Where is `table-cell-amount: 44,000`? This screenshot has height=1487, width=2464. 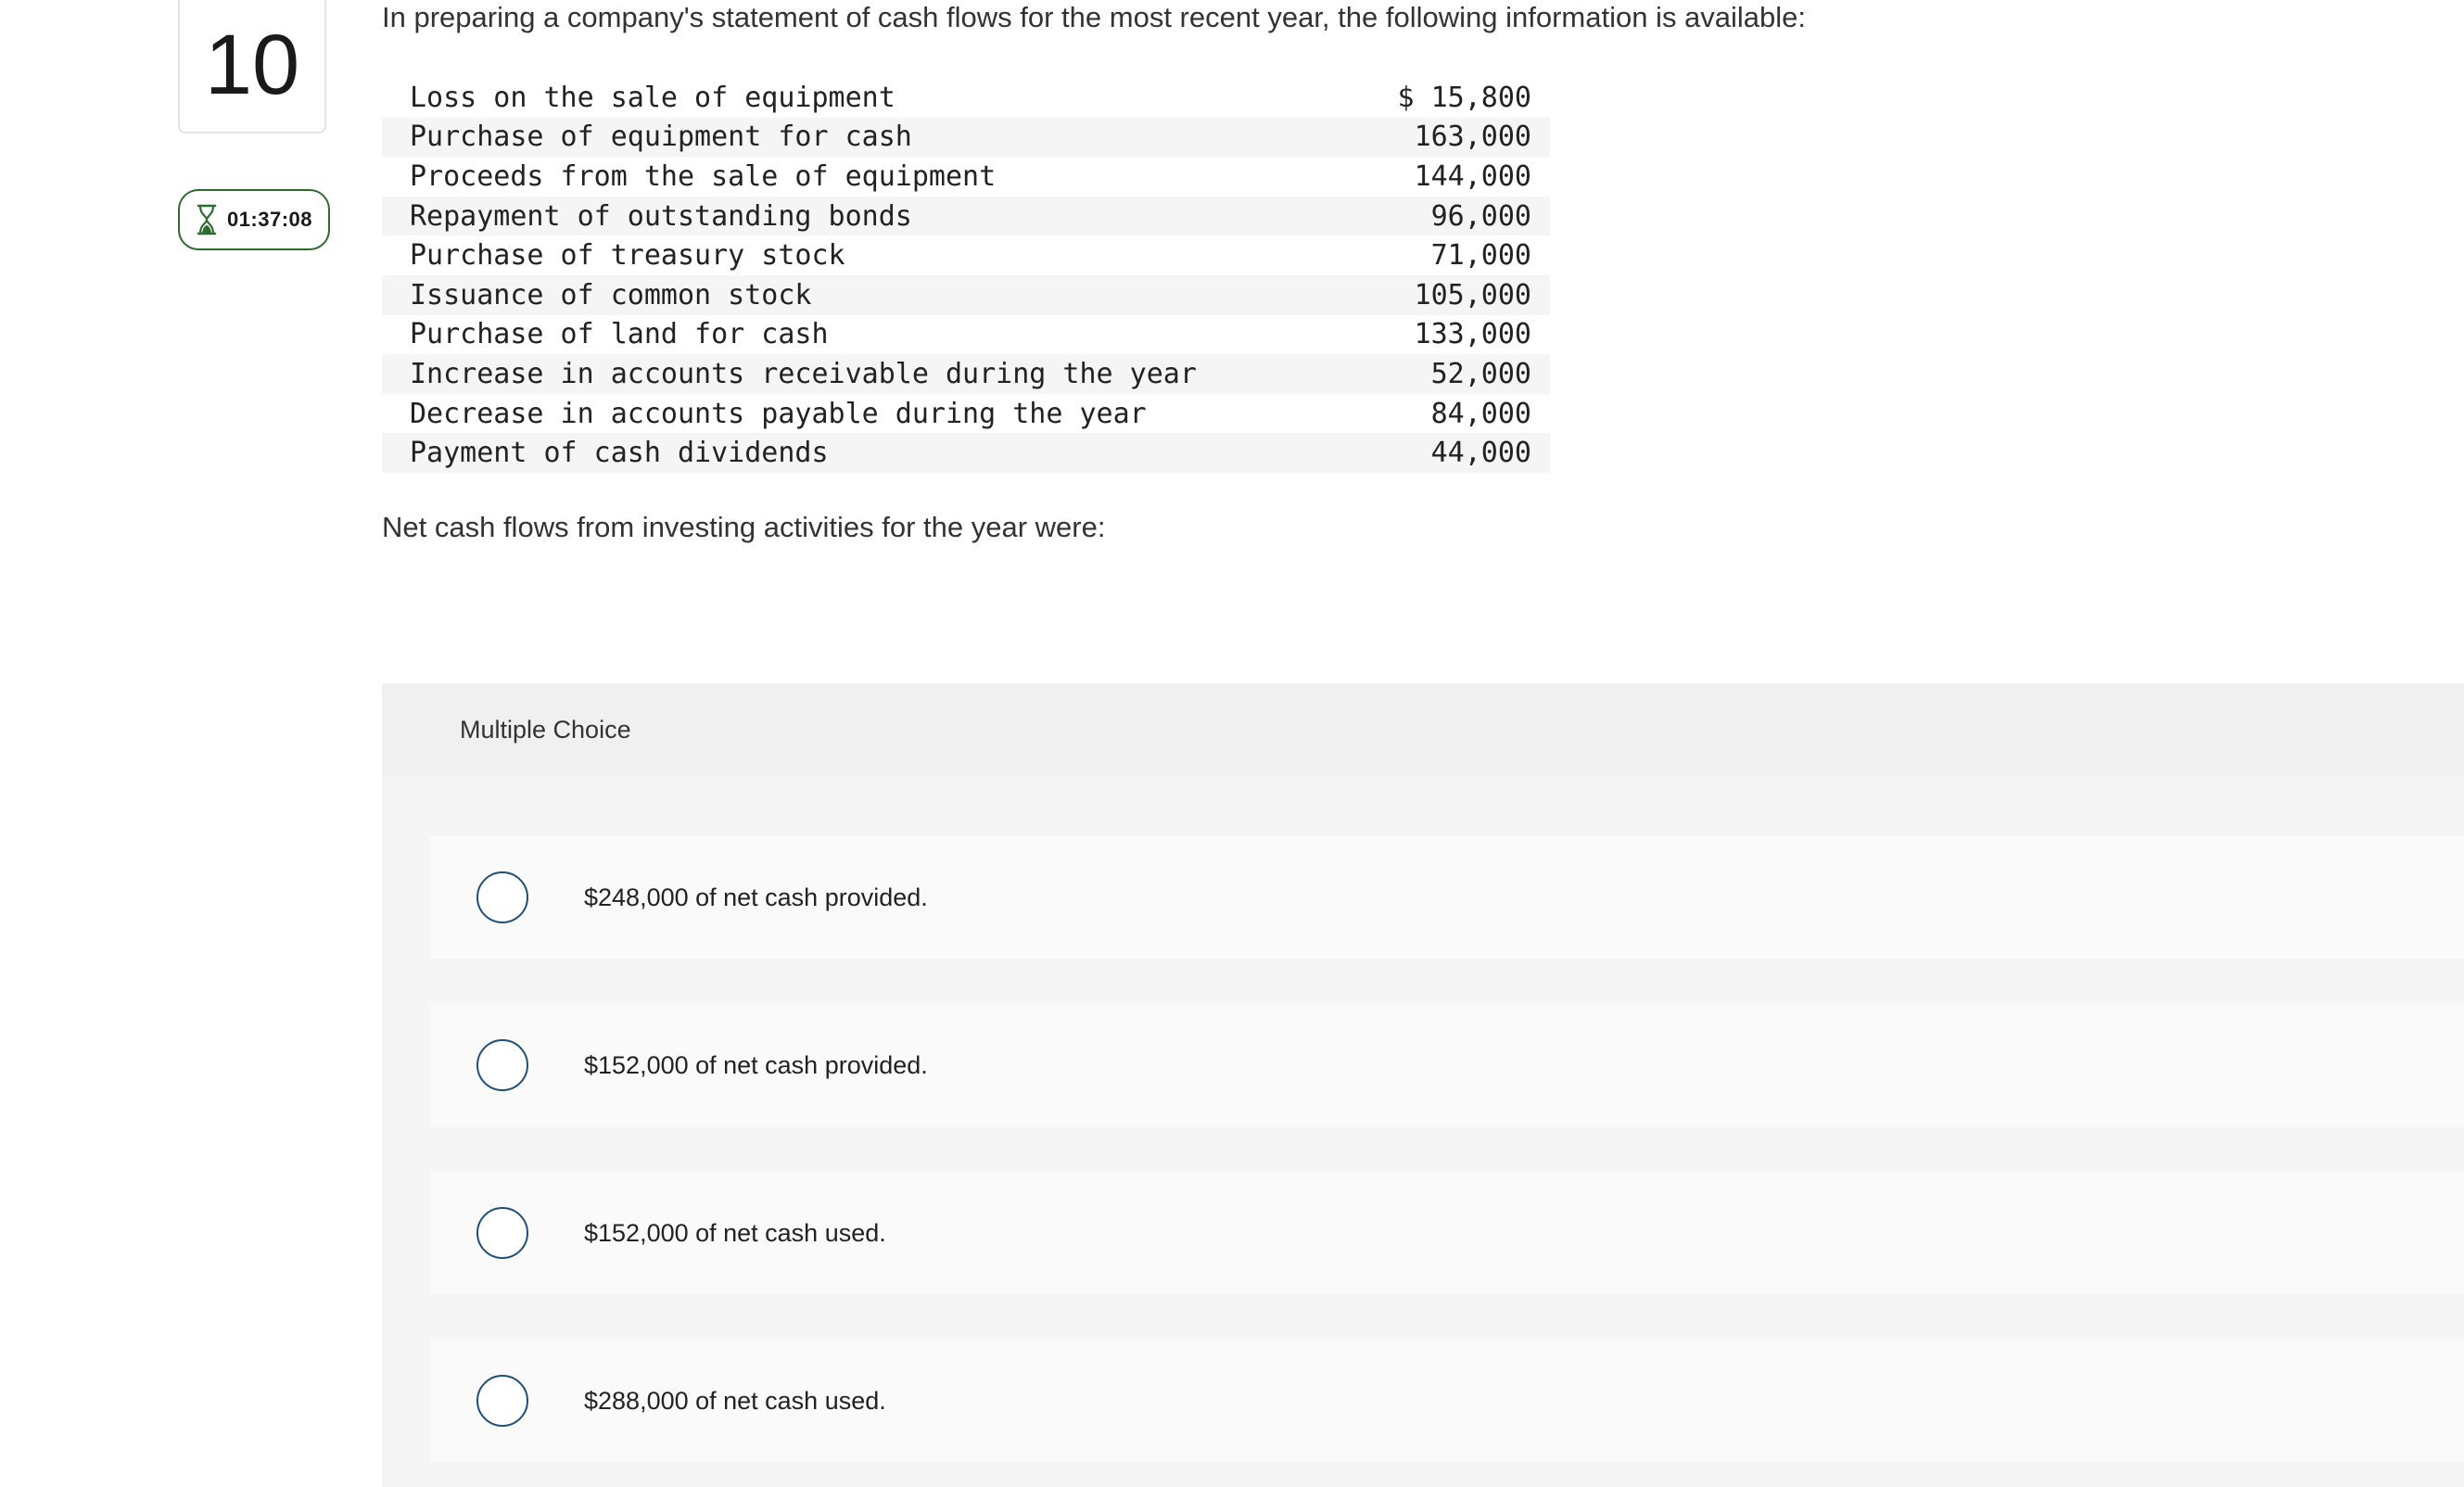 table-cell-amount: 44,000 is located at coordinates (1457, 453).